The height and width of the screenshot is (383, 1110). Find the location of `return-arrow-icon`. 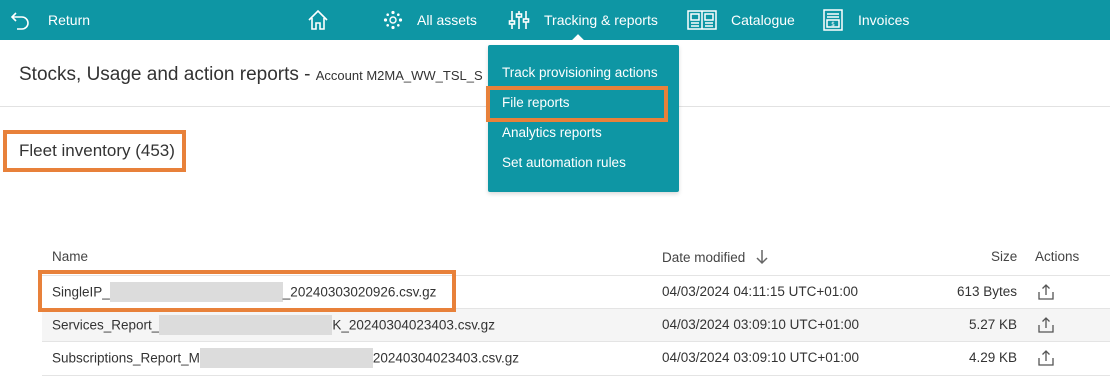

return-arrow-icon is located at coordinates (20, 20).